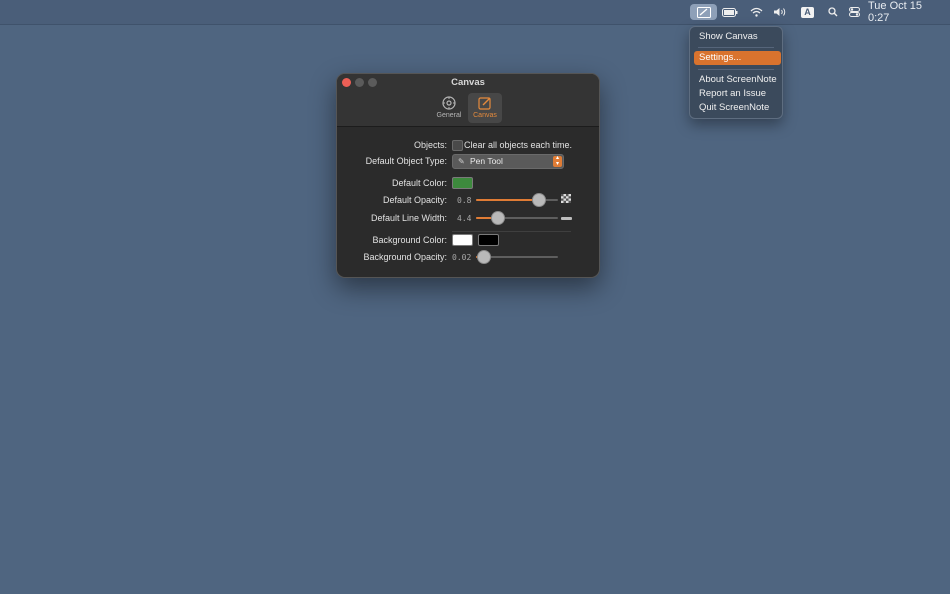 The image size is (950, 594). I want to click on pen-icon: ✎, so click(461, 161).